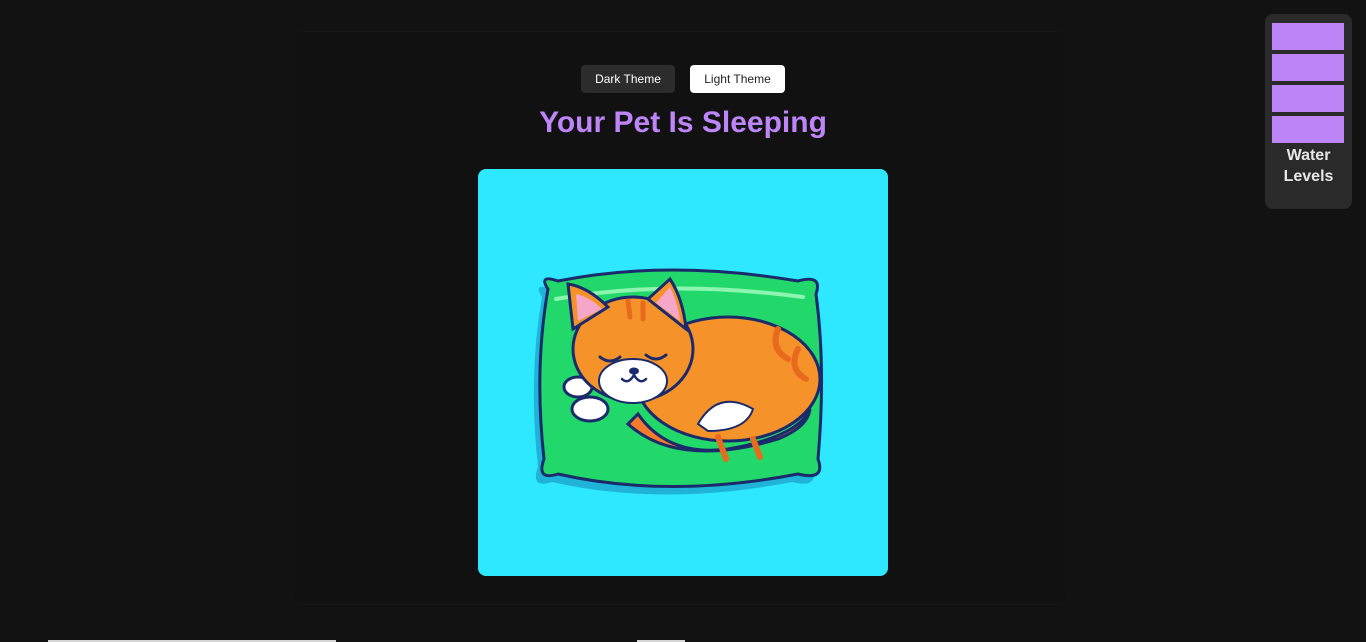  I want to click on water-label-line1: Water, so click(1308, 155).